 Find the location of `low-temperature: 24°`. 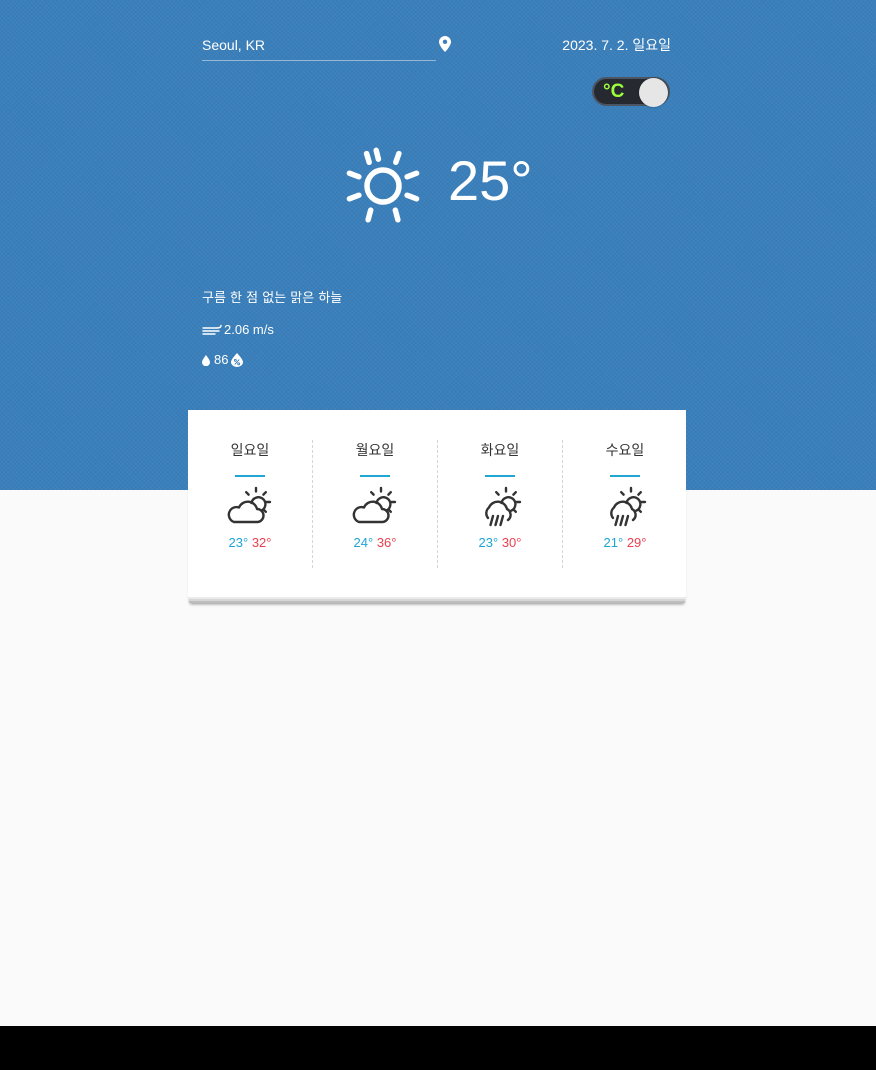

low-temperature: 24° is located at coordinates (363, 542).